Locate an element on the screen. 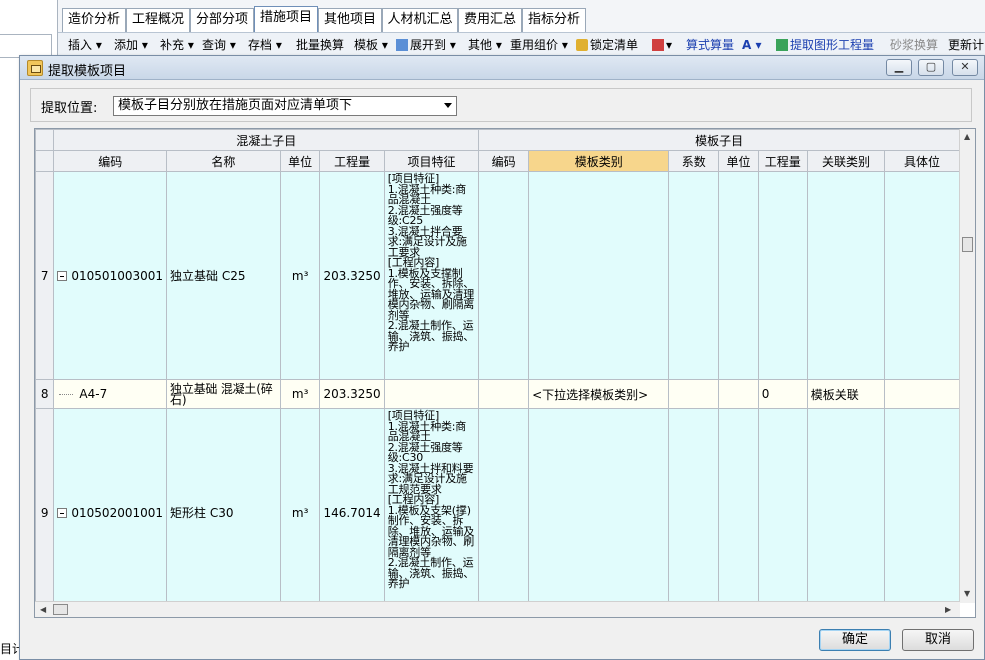 The height and width of the screenshot is (660, 985). toolbar-lock: 锁定清单 is located at coordinates (607, 45).